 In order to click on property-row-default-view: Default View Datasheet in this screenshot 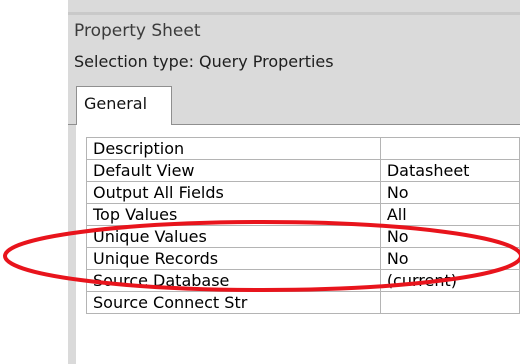, I will do `click(303, 170)`.